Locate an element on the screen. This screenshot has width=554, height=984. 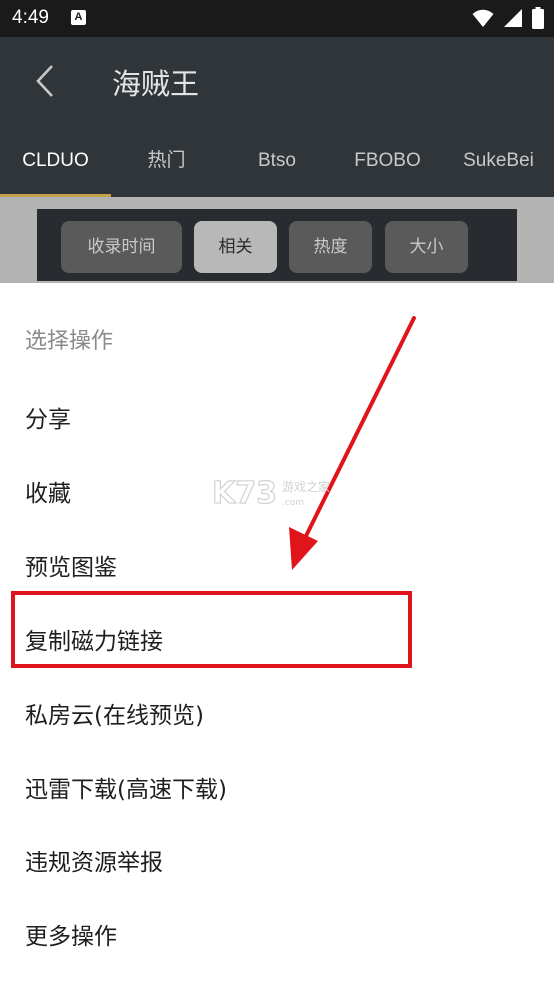
menu-item-private-cloud: 私房云(在线预览) is located at coordinates (277, 713).